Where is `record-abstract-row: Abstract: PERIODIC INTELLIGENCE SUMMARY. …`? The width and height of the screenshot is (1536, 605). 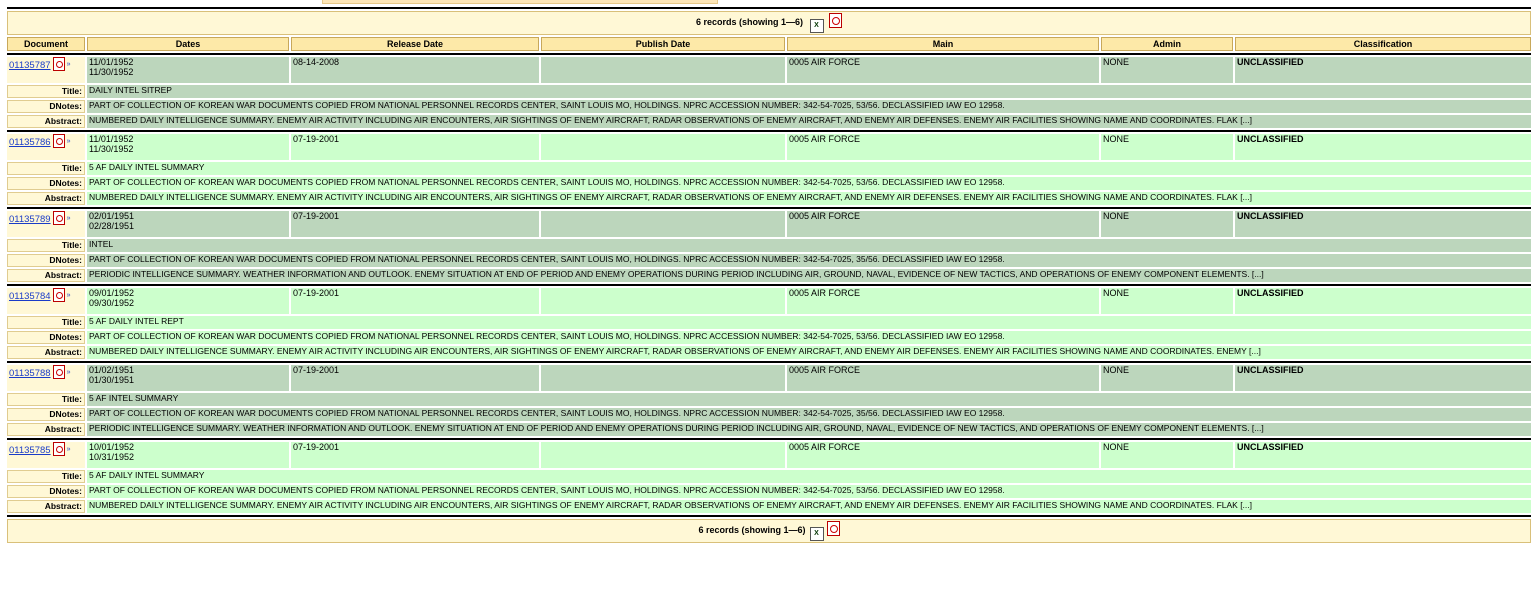
record-abstract-row: Abstract: PERIODIC INTELLIGENCE SUMMARY. … is located at coordinates (769, 275).